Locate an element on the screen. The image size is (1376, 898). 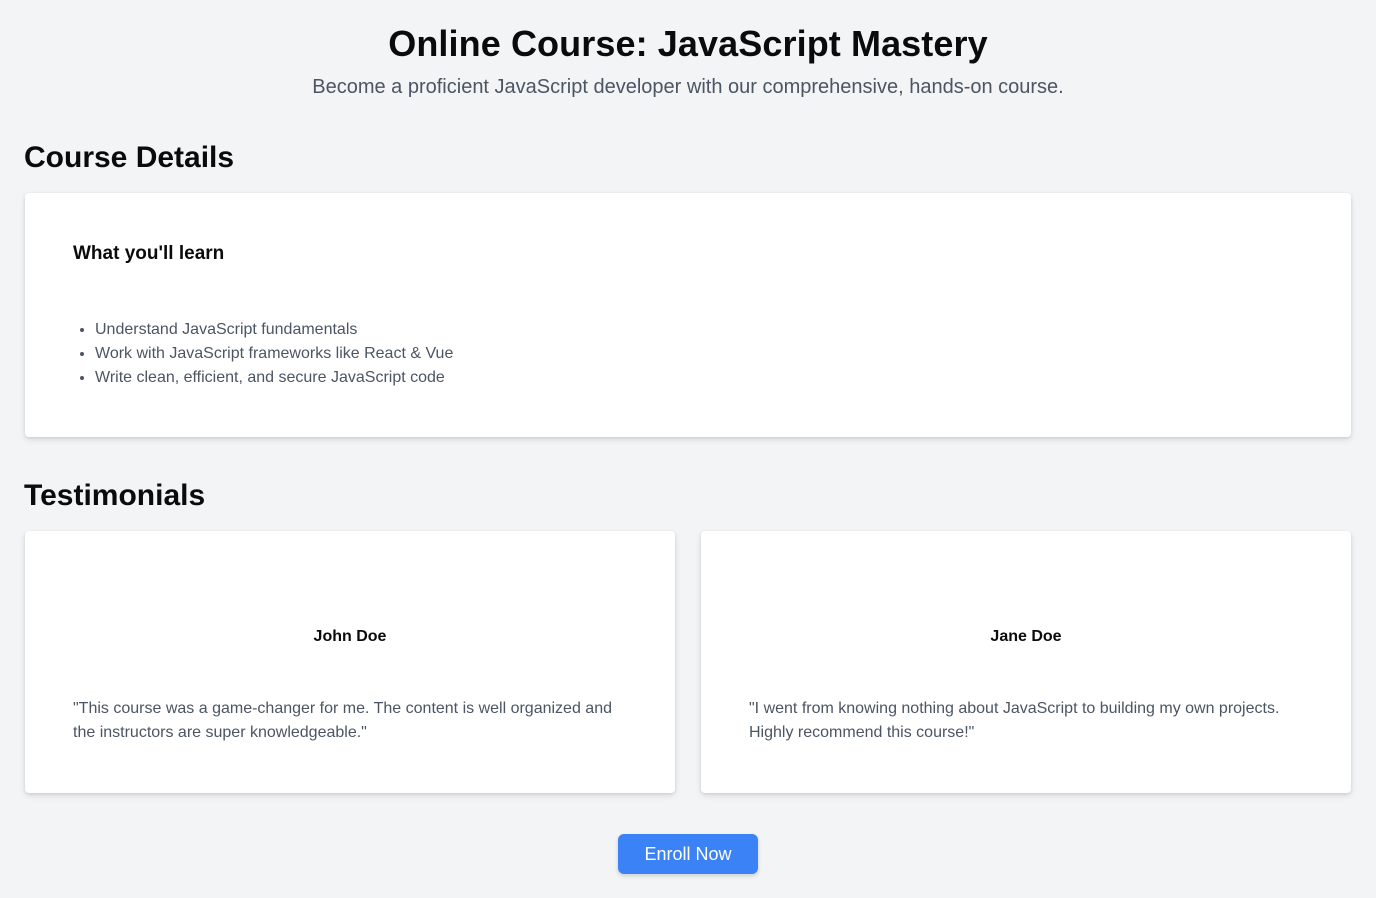
enroll-now-button: Enroll Now is located at coordinates (688, 854).